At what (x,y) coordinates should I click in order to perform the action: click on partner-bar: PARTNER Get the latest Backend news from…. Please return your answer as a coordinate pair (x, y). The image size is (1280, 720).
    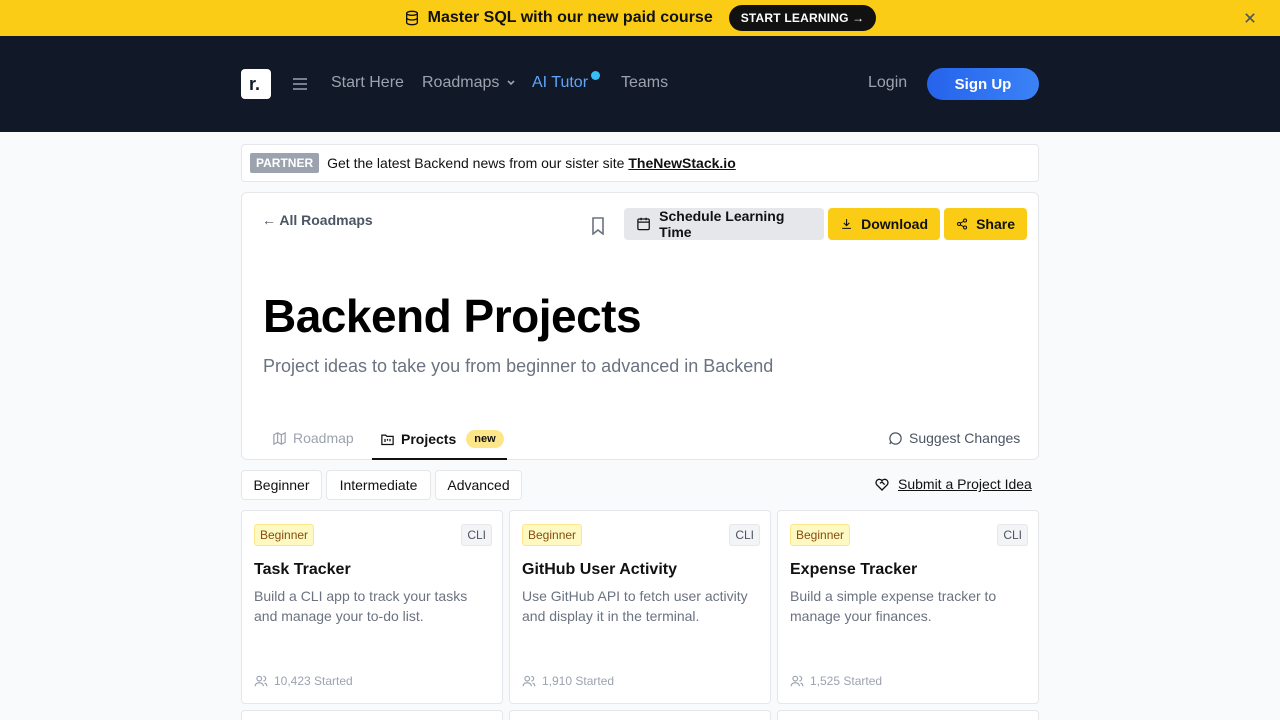
    Looking at the image, I should click on (640, 163).